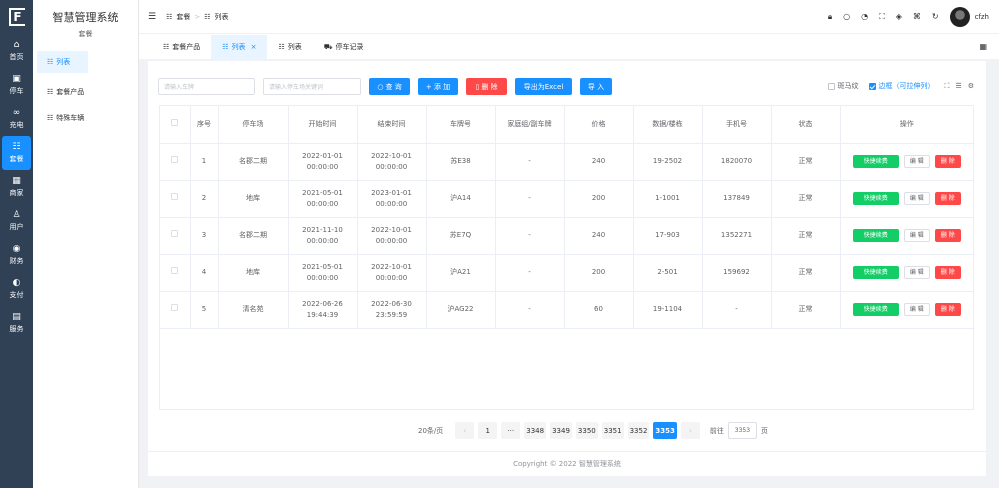 The height and width of the screenshot is (488, 999). What do you see at coordinates (935, 16) in the screenshot?
I see `refresh-icon: ↻` at bounding box center [935, 16].